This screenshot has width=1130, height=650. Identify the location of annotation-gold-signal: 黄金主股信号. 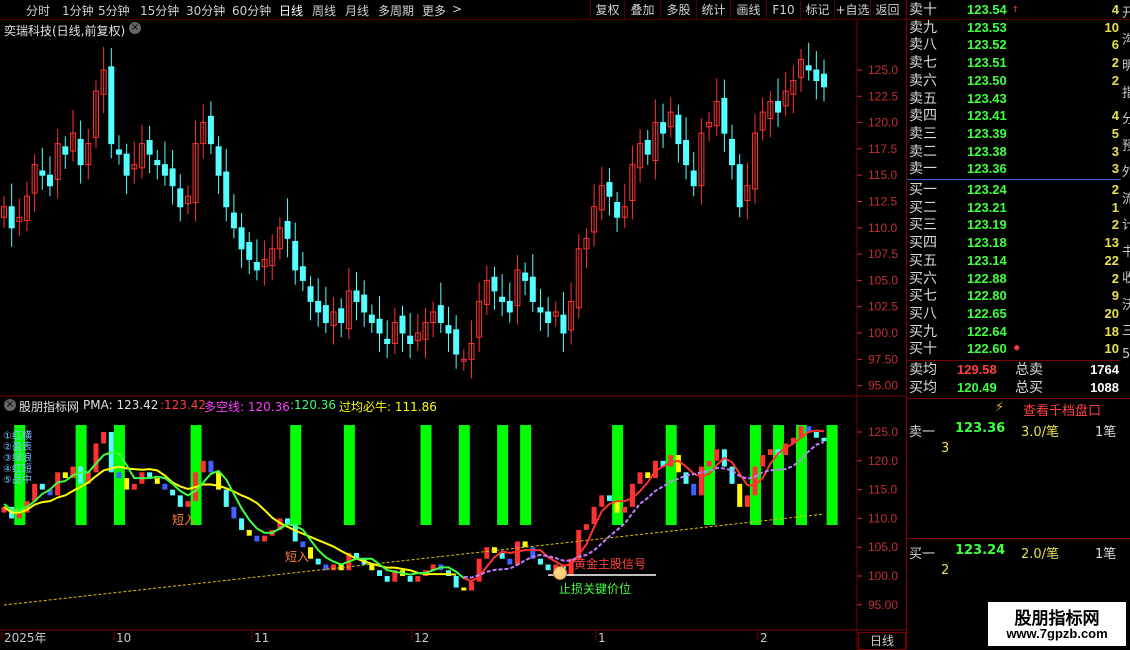
(610, 564).